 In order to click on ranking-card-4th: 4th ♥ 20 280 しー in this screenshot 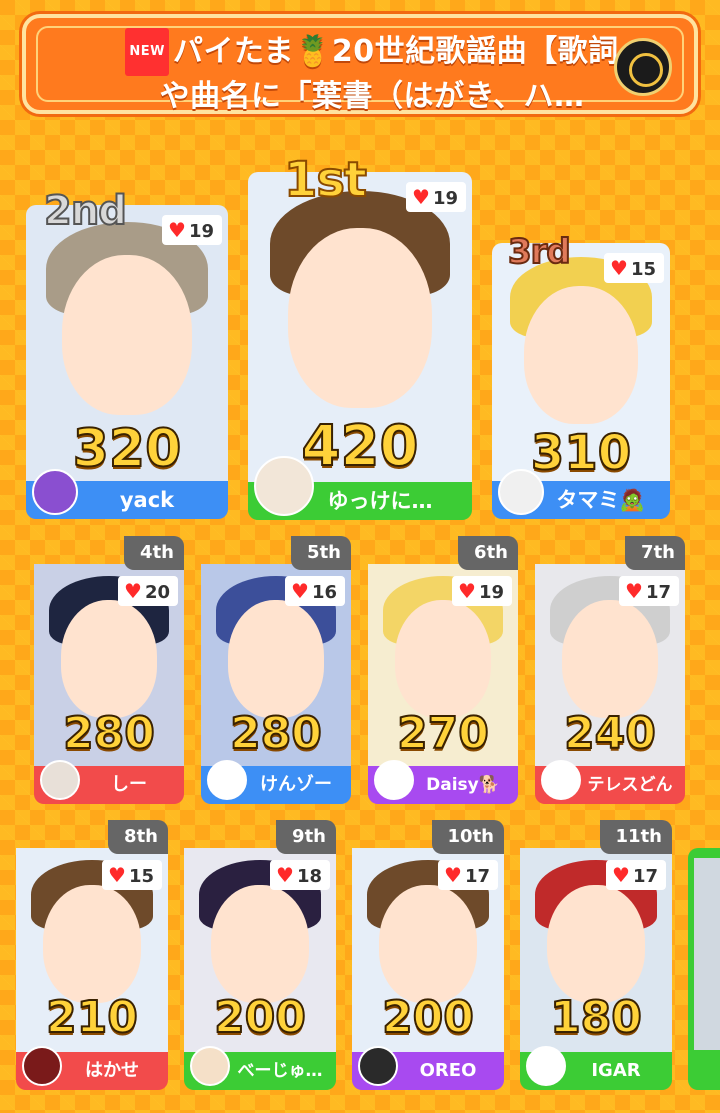, I will do `click(109, 670)`.